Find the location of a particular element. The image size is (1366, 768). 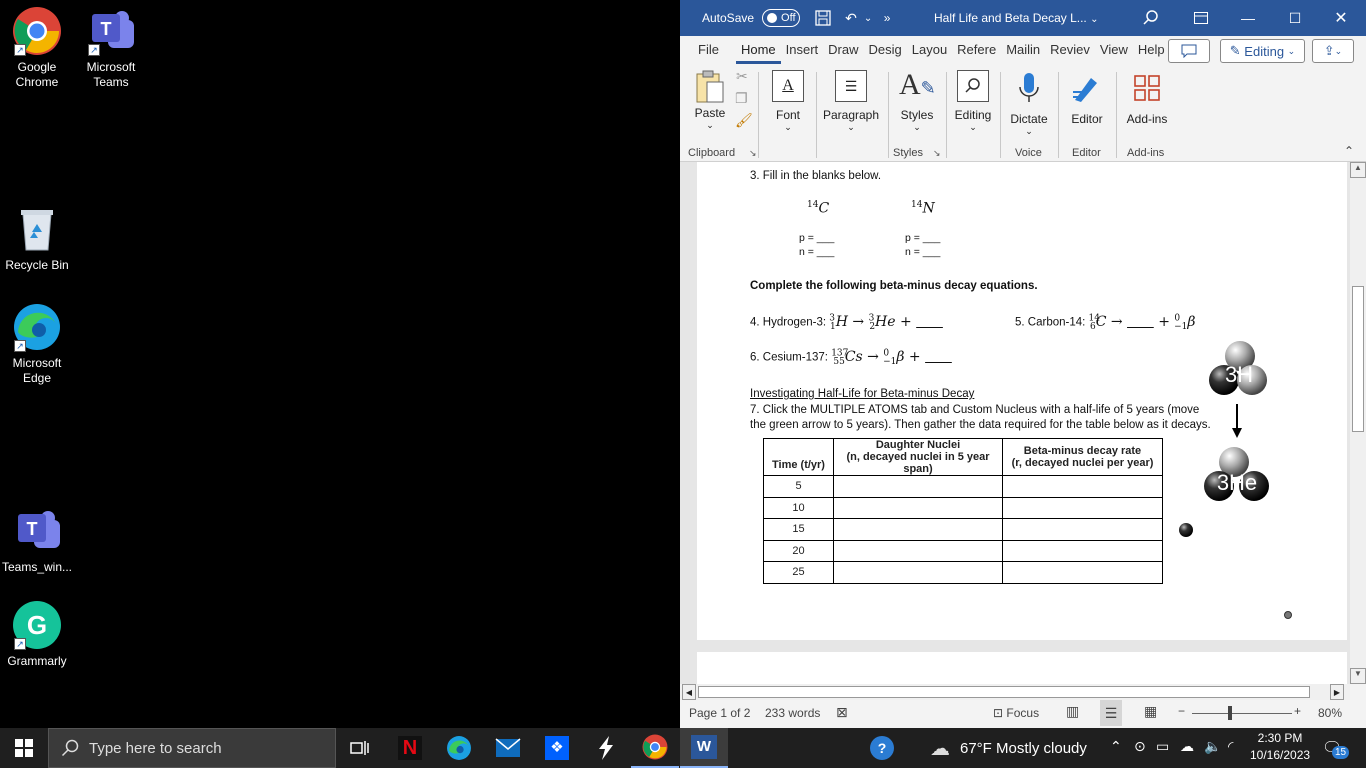

collapse-ribbon-icon: ⌃ is located at coordinates (1349, 151).